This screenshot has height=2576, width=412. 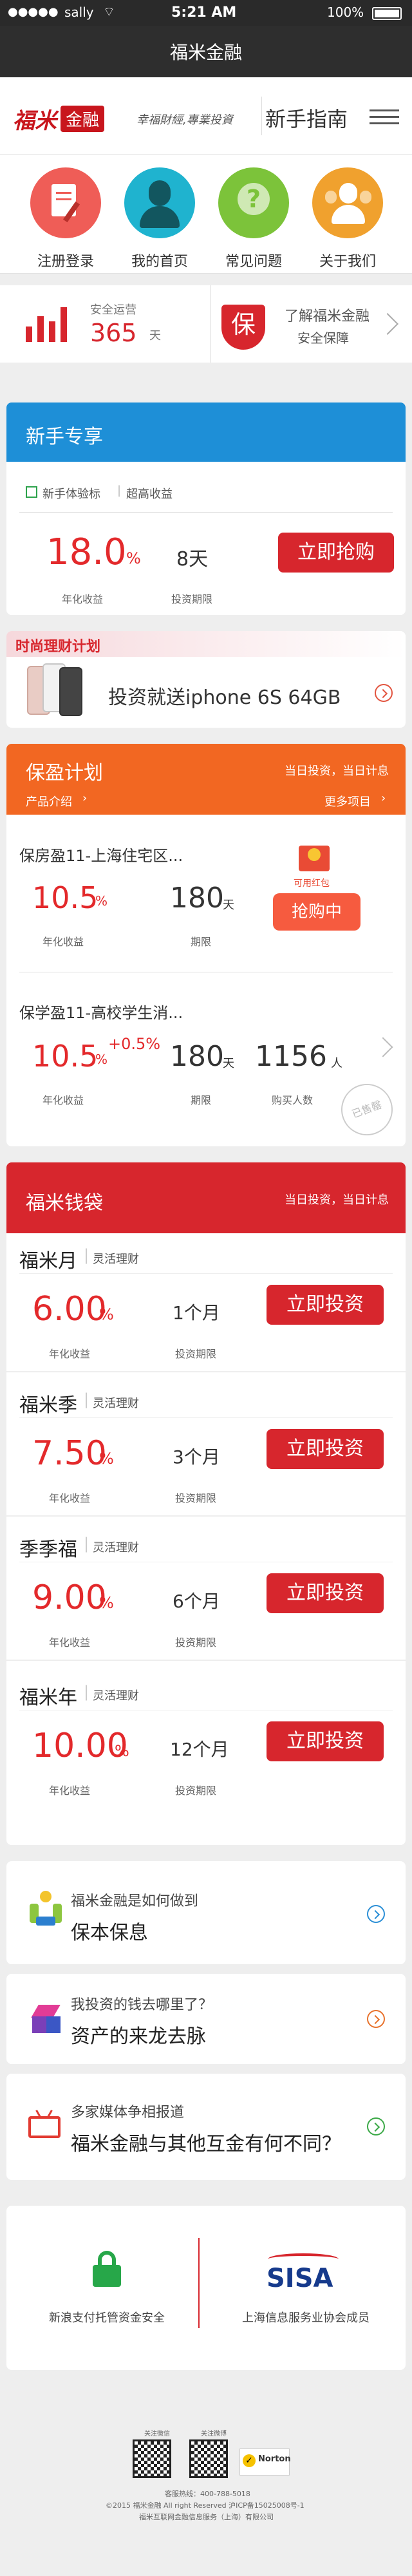 I want to click on weibo-qr-code, so click(x=208, y=2458).